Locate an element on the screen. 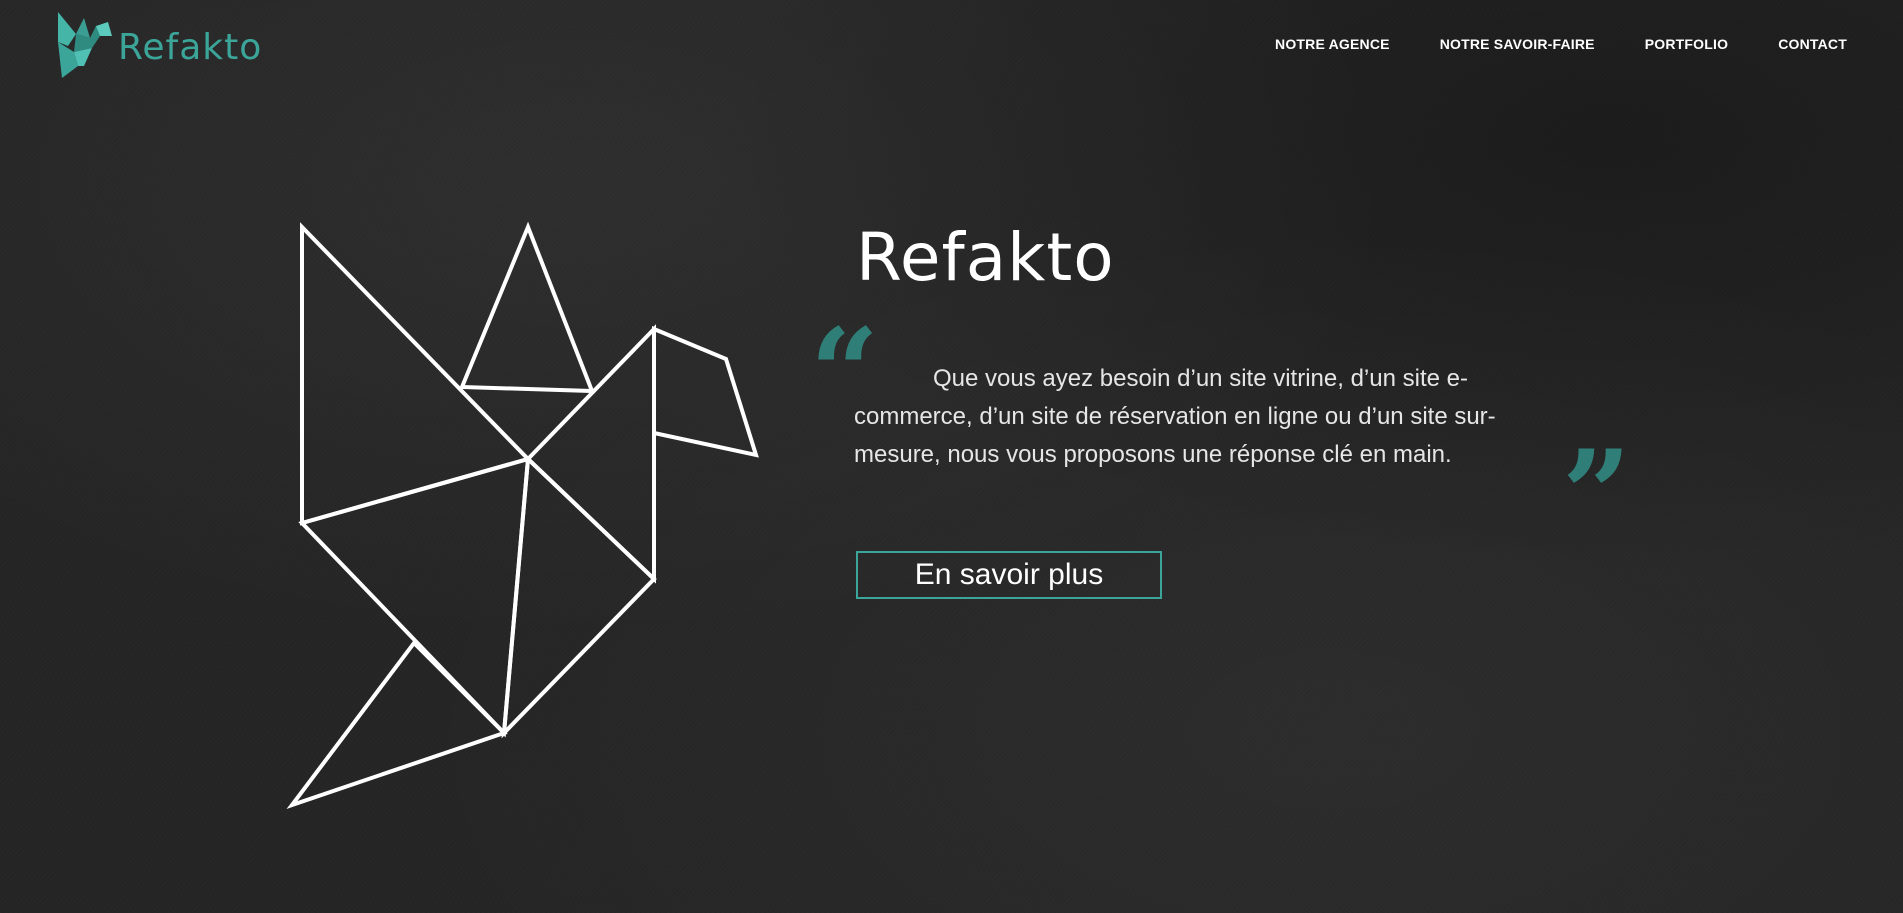 The width and height of the screenshot is (1903, 913). nav-item-contact: CONTACT is located at coordinates (1812, 44).